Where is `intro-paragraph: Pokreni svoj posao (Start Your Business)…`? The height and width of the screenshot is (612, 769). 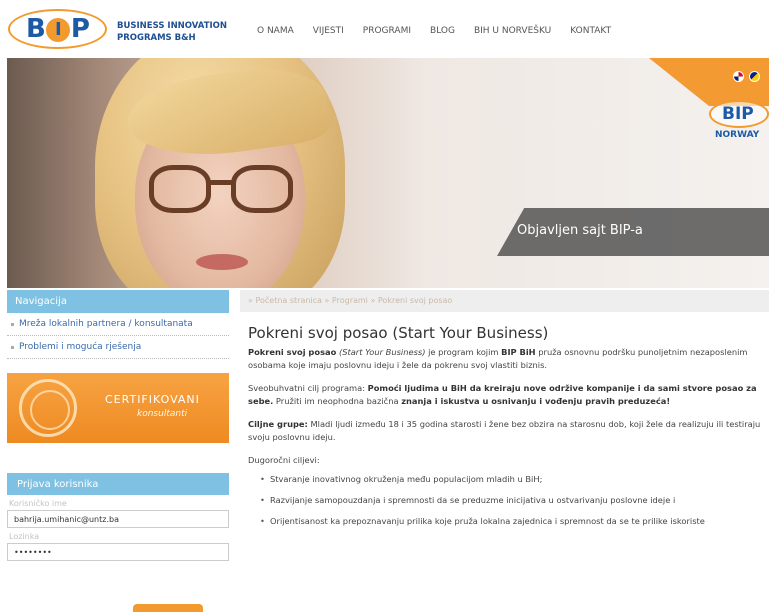
intro-paragraph: Pokreni svoj posao (Start Your Business)… is located at coordinates (504, 359).